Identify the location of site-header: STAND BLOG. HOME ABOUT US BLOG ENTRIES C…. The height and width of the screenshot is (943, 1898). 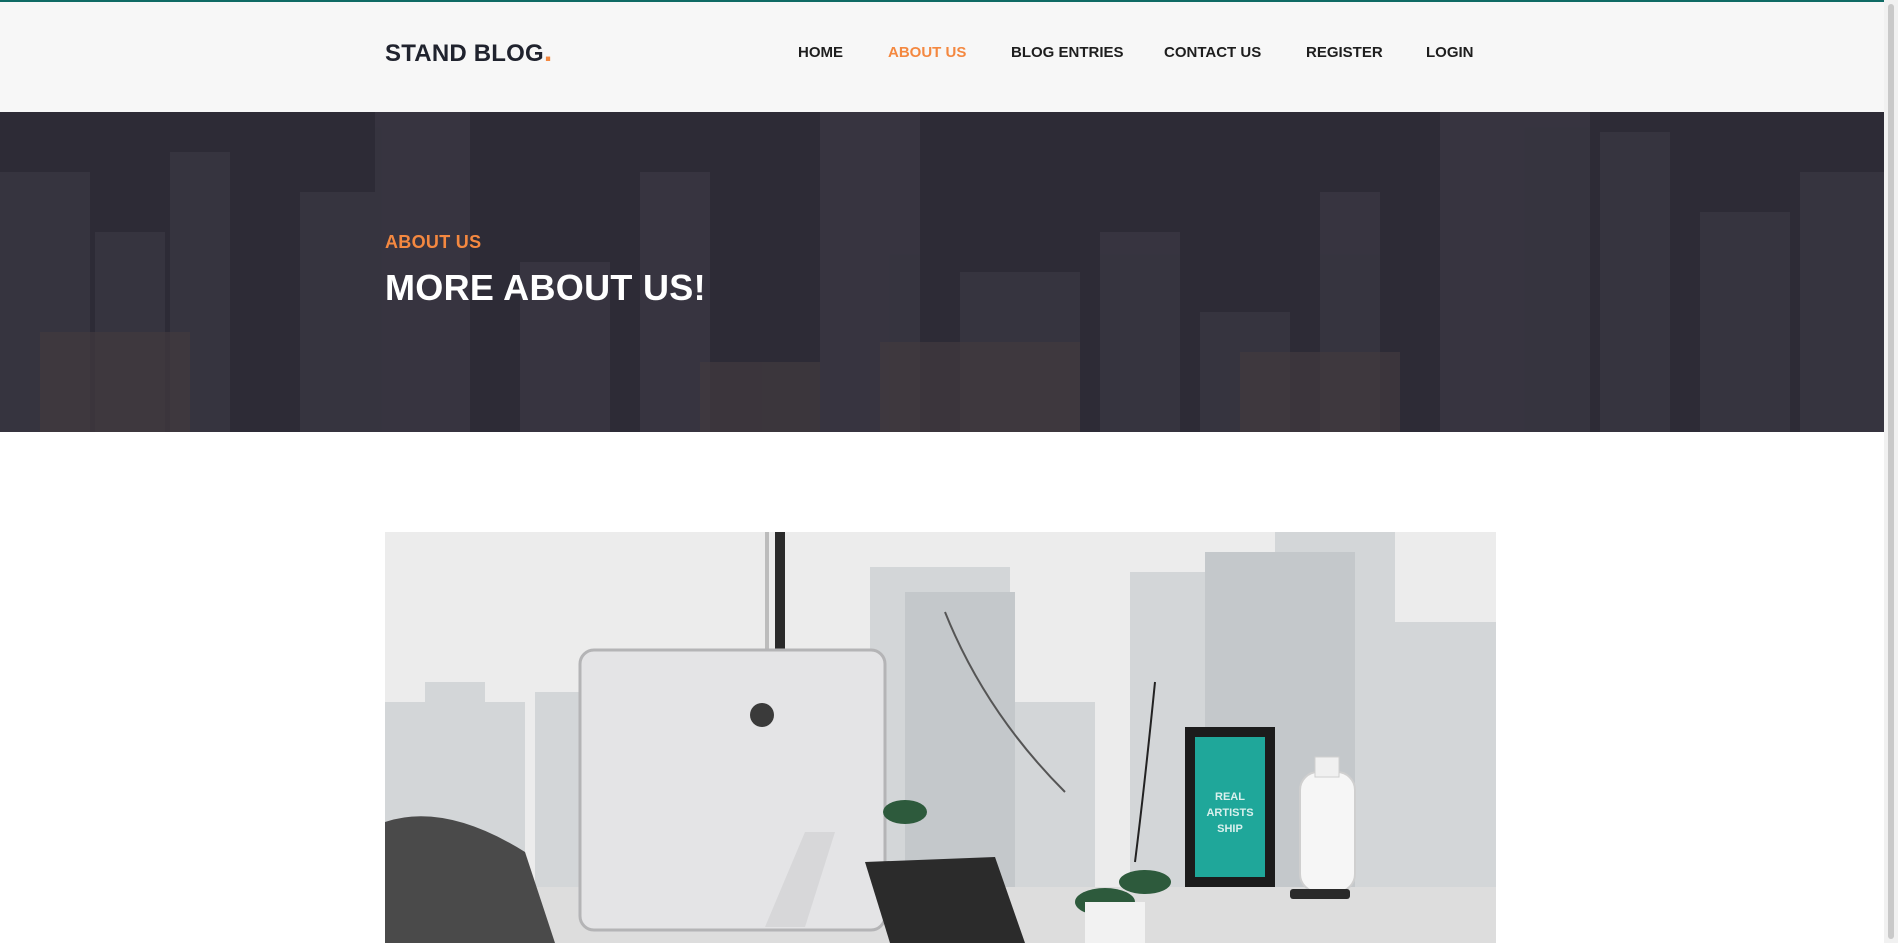
(942, 57).